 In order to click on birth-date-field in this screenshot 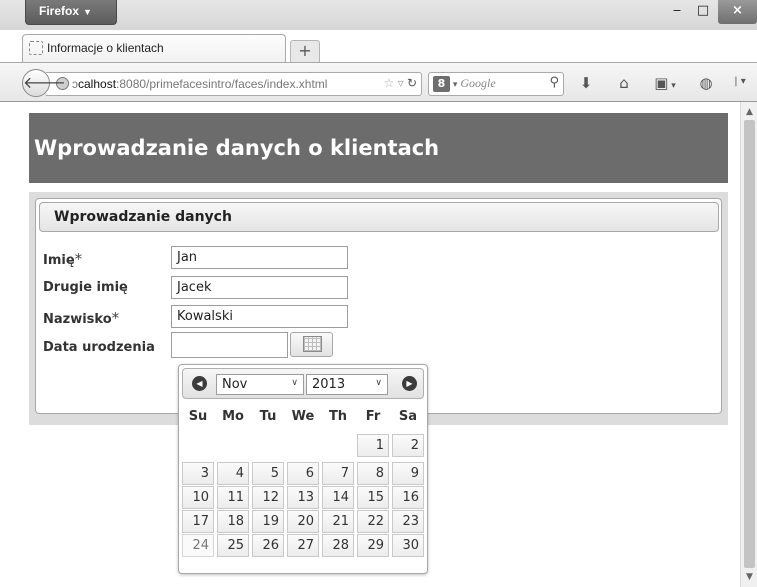, I will do `click(229, 345)`.